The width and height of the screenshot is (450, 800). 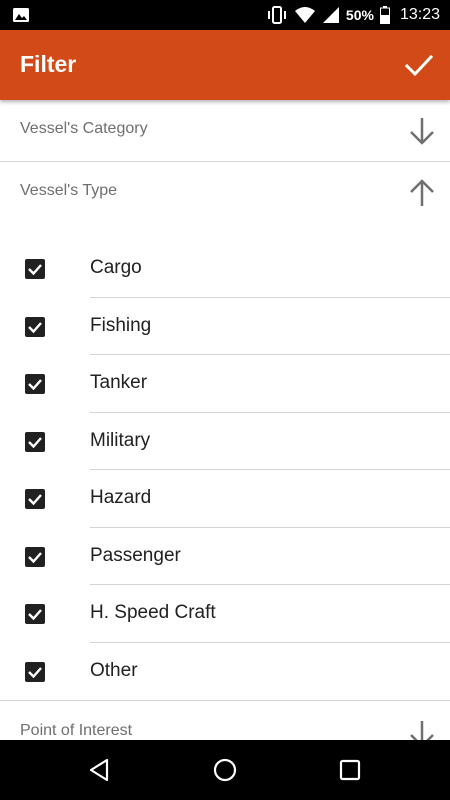 What do you see at coordinates (121, 325) in the screenshot?
I see `list-item-label: Fishing` at bounding box center [121, 325].